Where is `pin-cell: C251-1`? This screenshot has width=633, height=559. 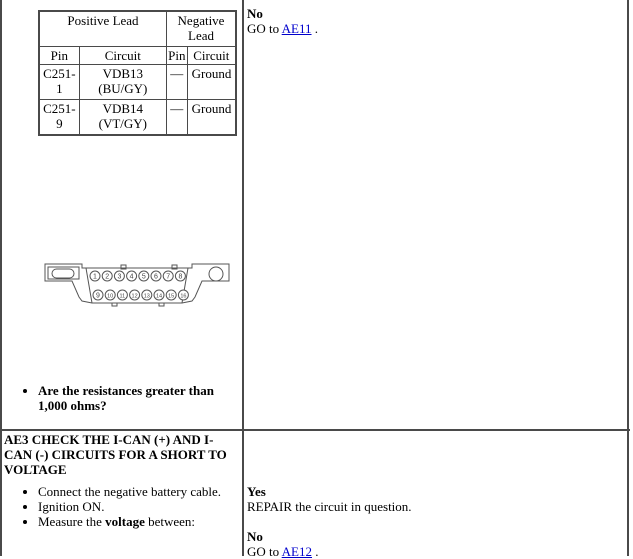 pin-cell: C251-1 is located at coordinates (59, 82).